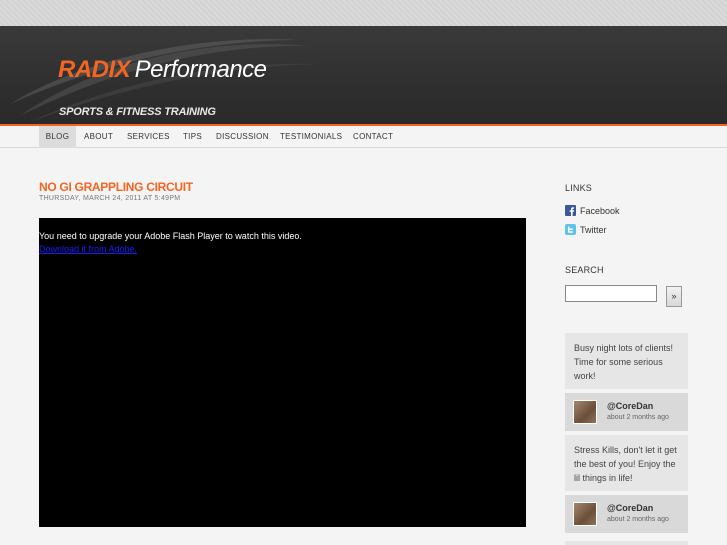  I want to click on sidebar-link-twitter: Twitter, so click(586, 230).